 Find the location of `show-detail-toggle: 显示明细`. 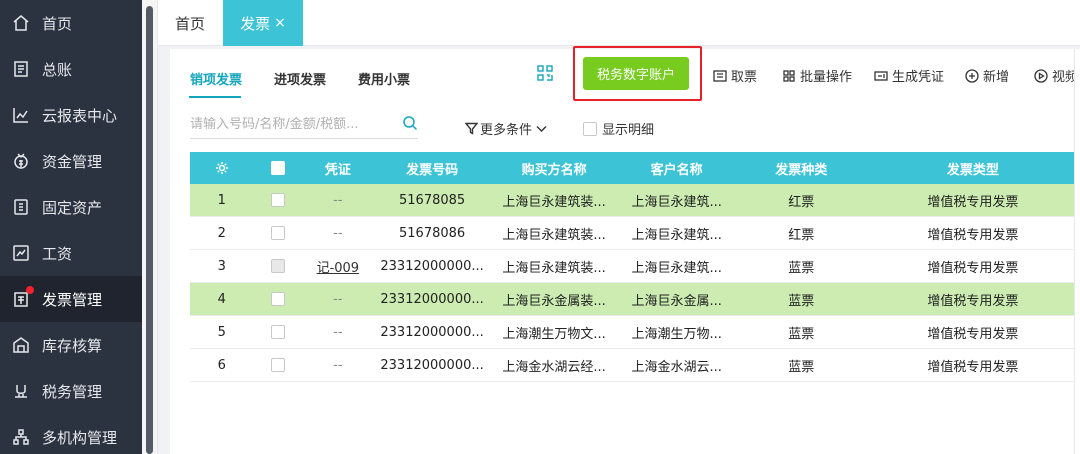

show-detail-toggle: 显示明细 is located at coordinates (618, 128).